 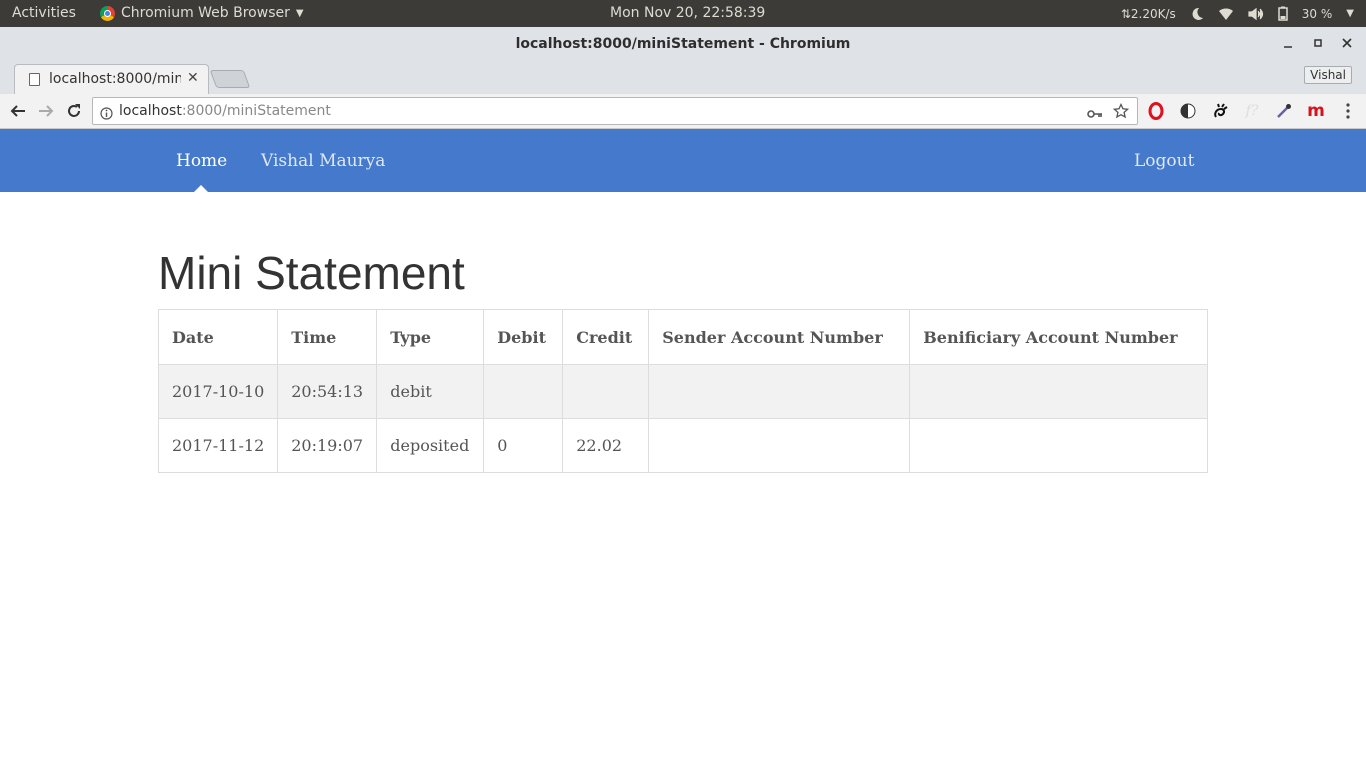 What do you see at coordinates (44, 13) in the screenshot?
I see `activities-button: Activities` at bounding box center [44, 13].